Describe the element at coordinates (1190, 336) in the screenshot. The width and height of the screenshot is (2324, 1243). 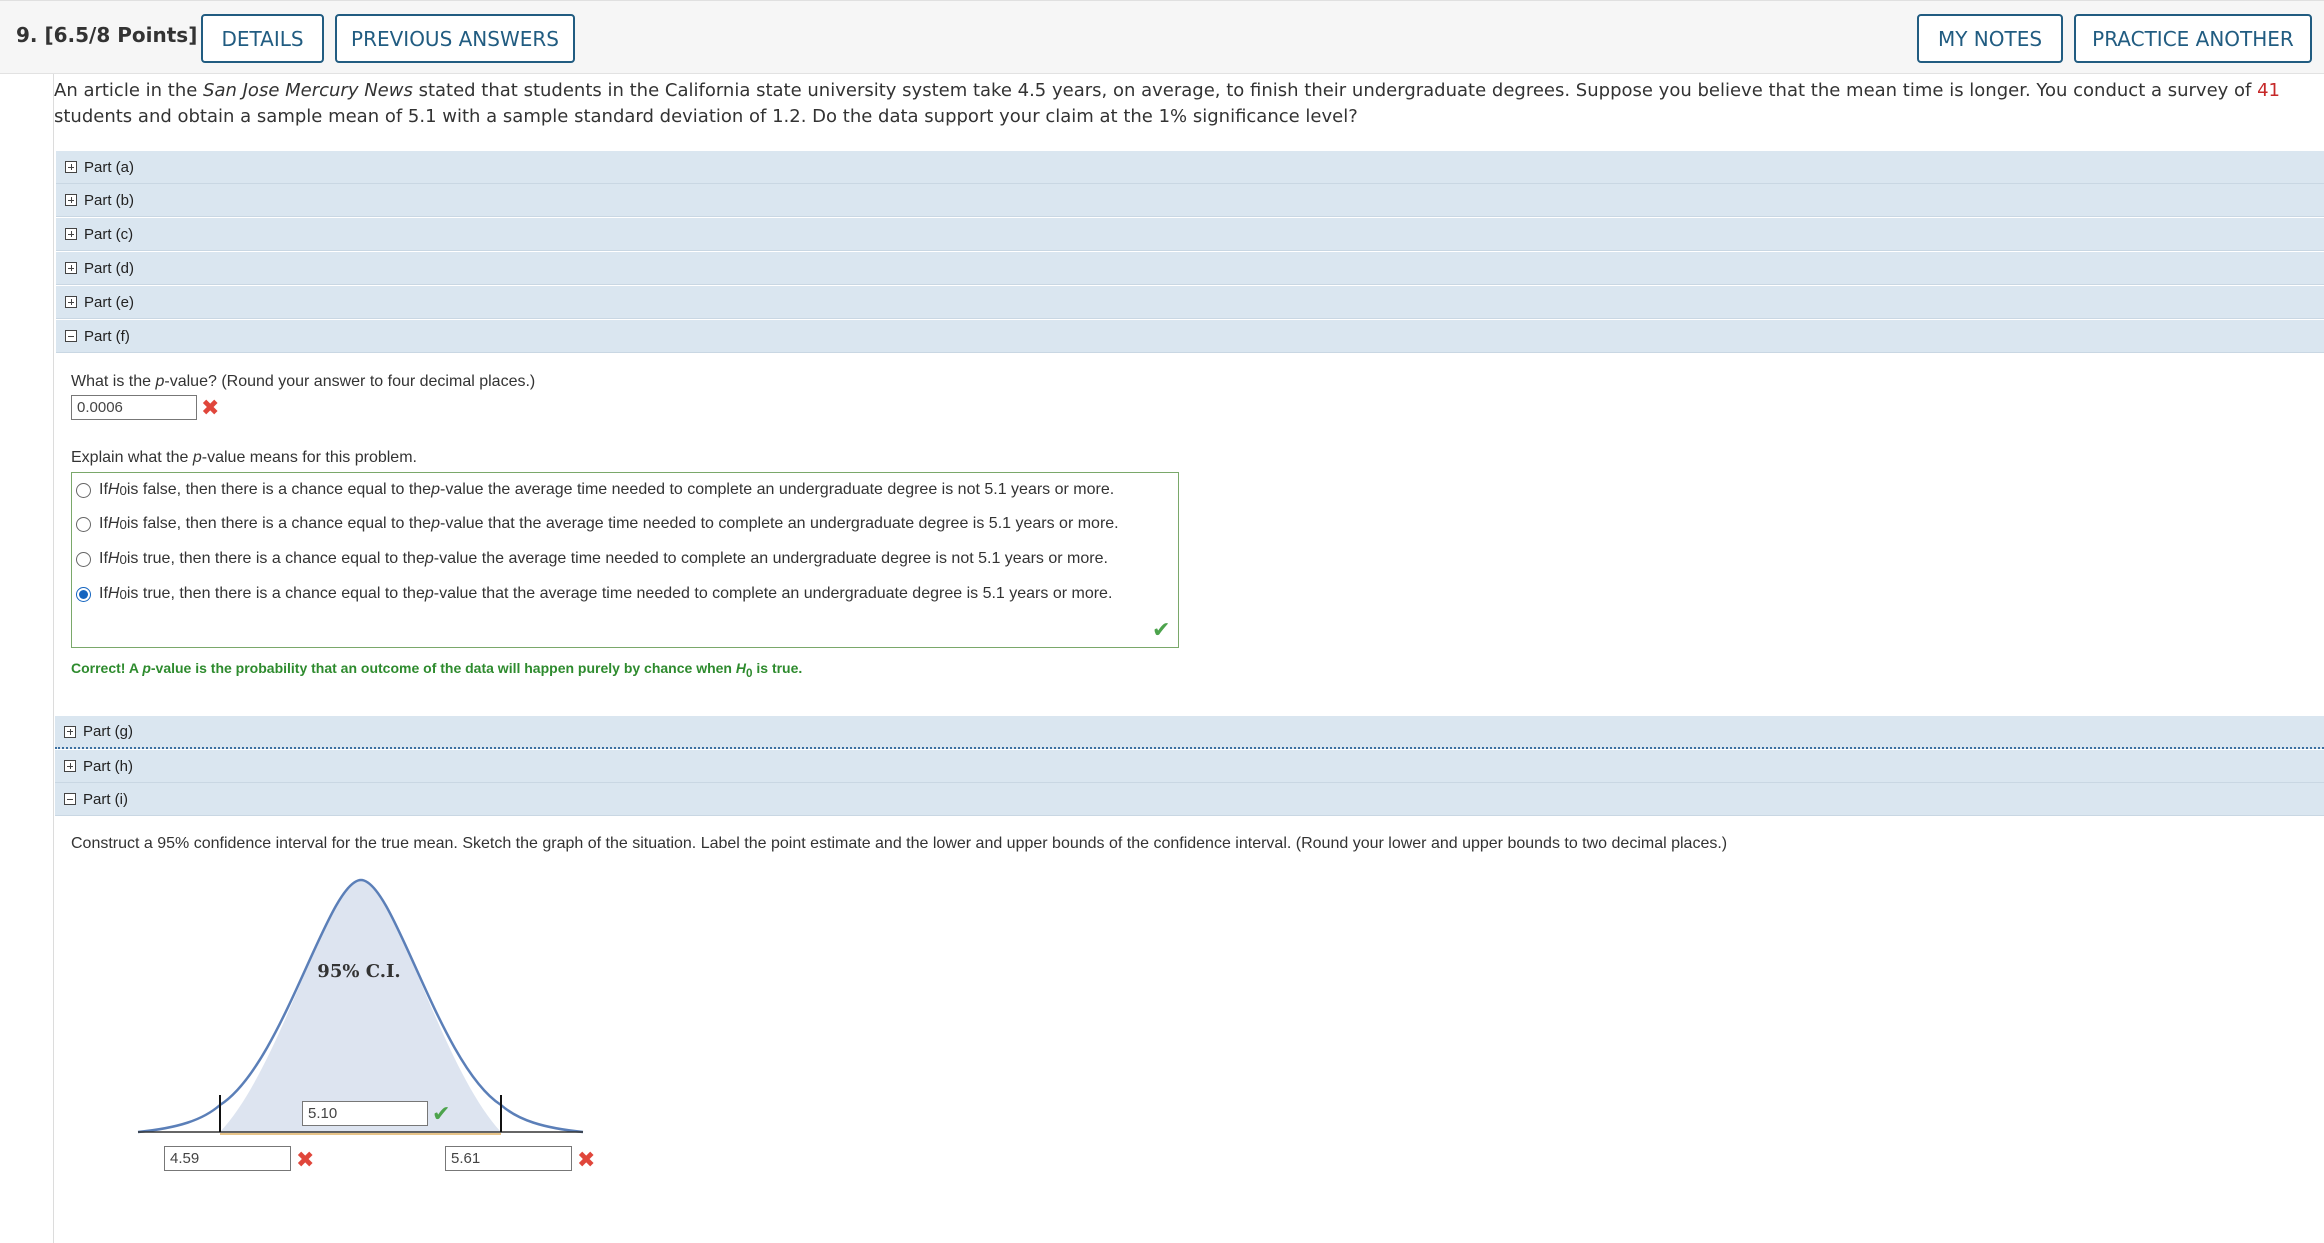
I see `part-f-header: Part (f)` at that location.